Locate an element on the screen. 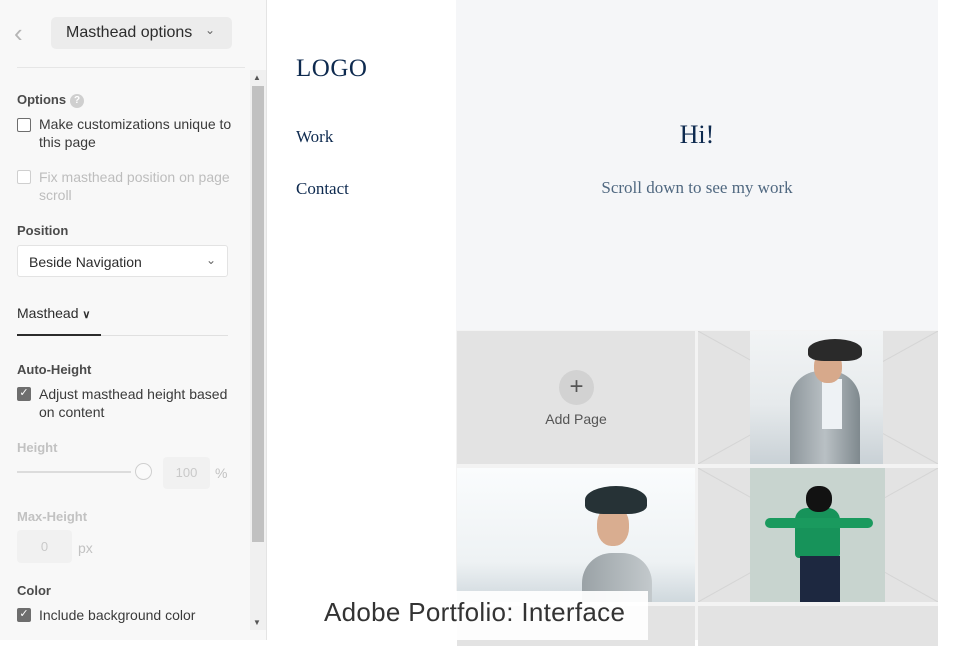 The image size is (960, 646). nav-link-work: Work is located at coordinates (314, 137).